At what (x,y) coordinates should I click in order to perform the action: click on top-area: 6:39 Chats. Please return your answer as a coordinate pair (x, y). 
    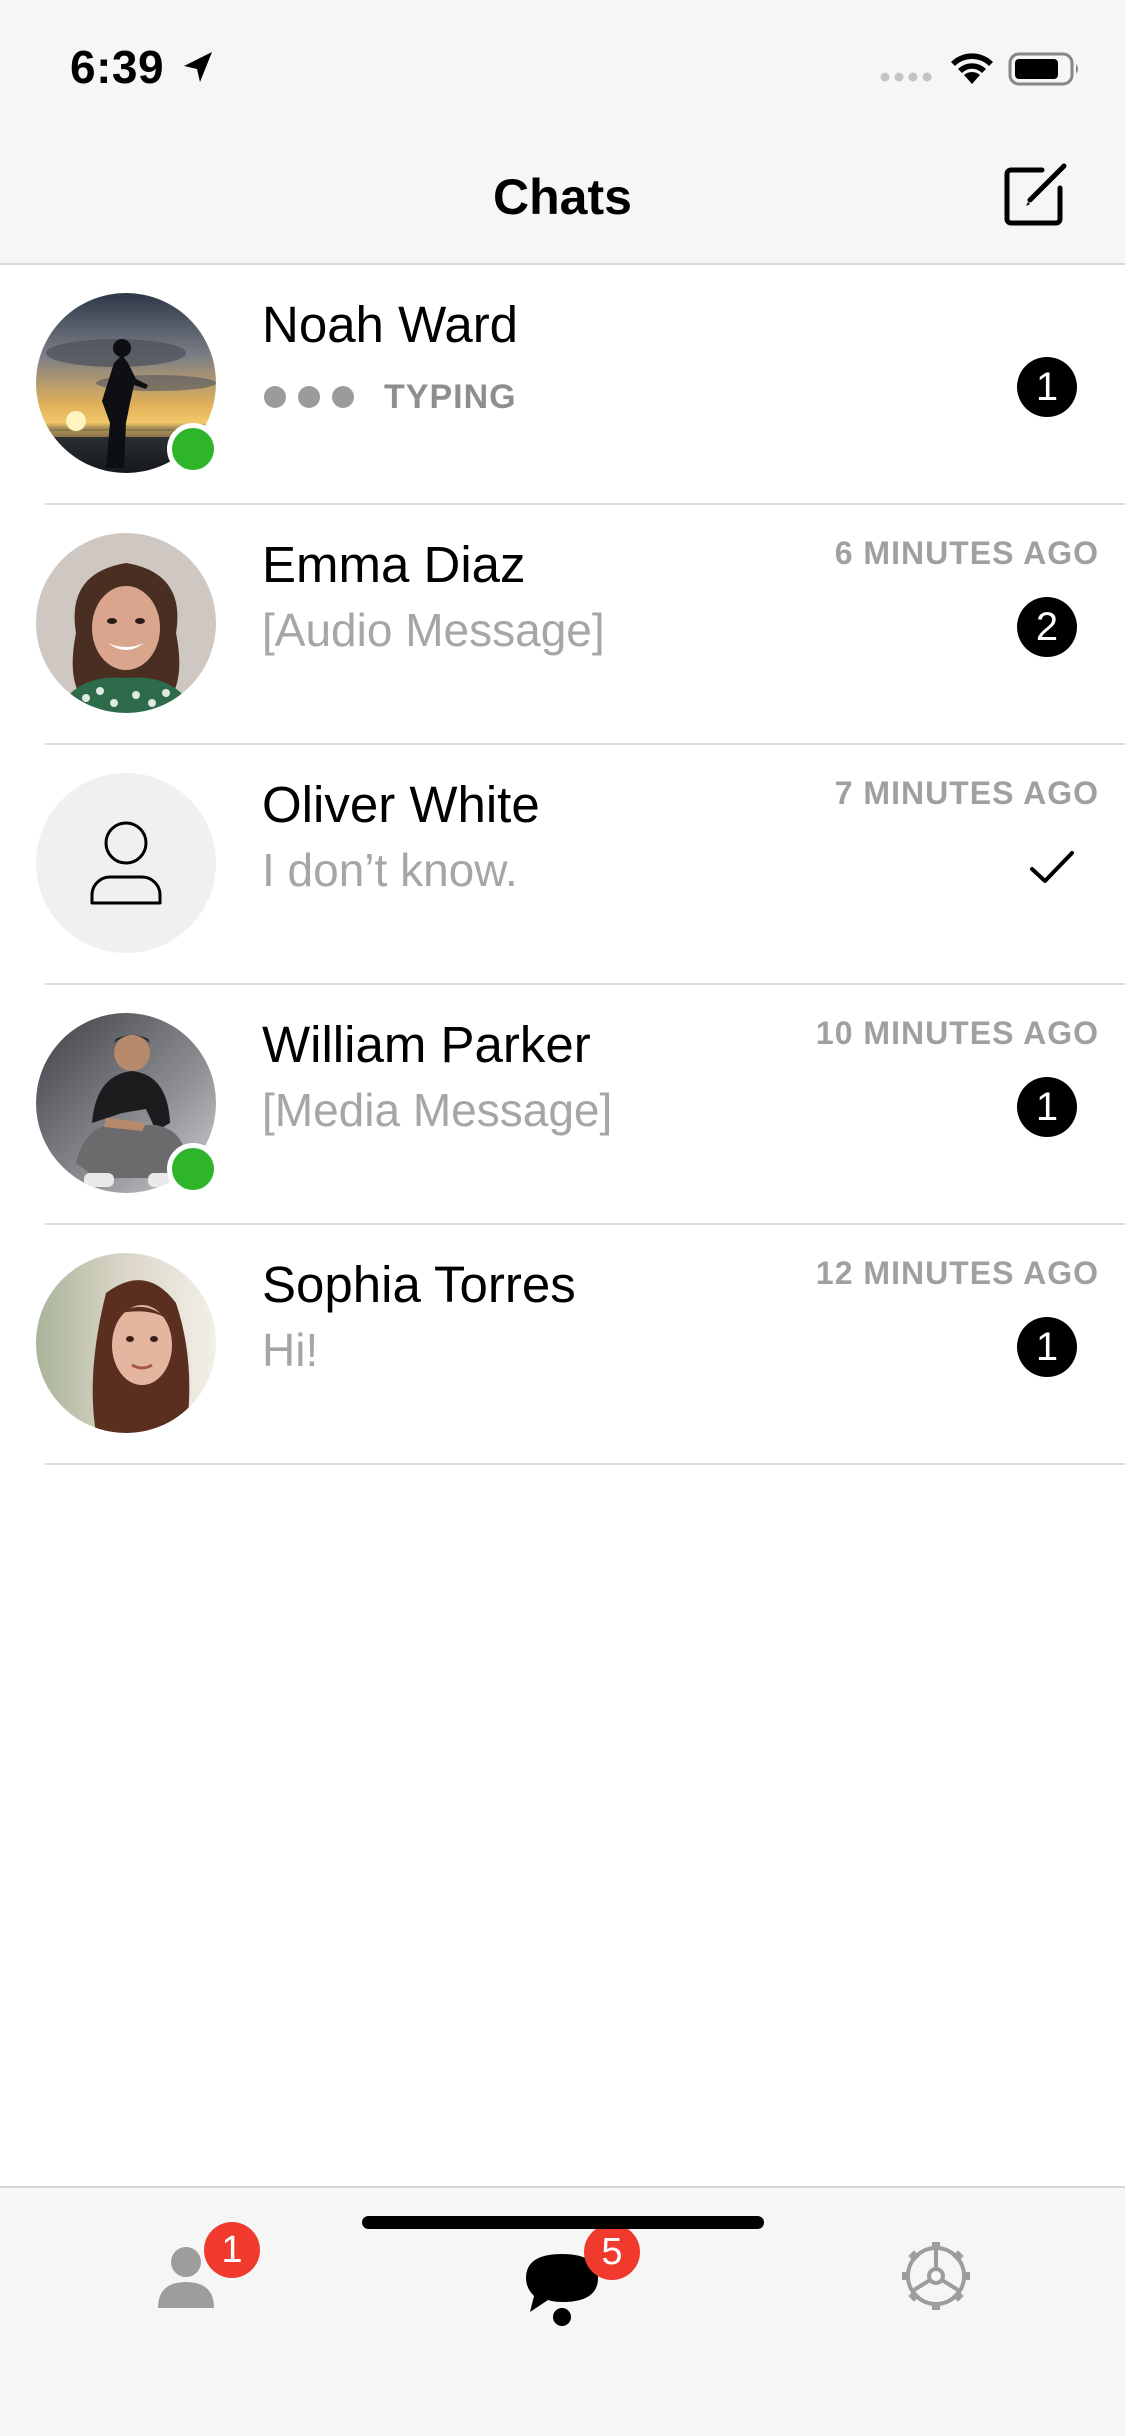
    Looking at the image, I should click on (562, 132).